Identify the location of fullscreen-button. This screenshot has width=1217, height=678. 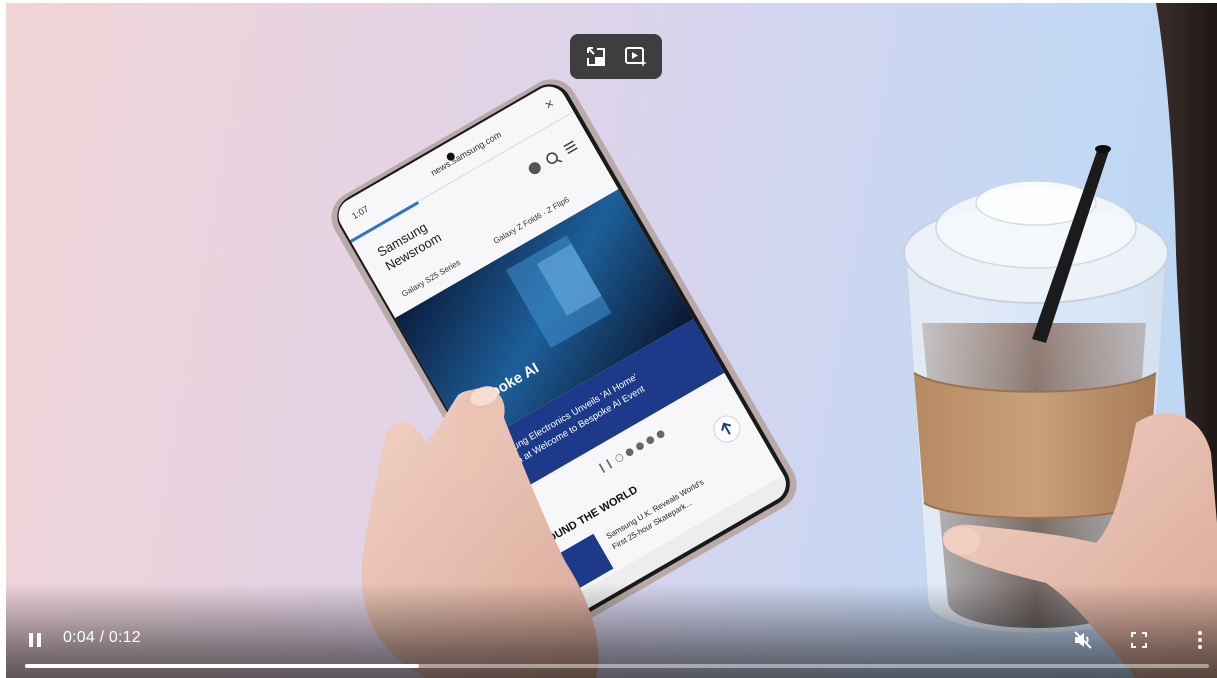
(1139, 640).